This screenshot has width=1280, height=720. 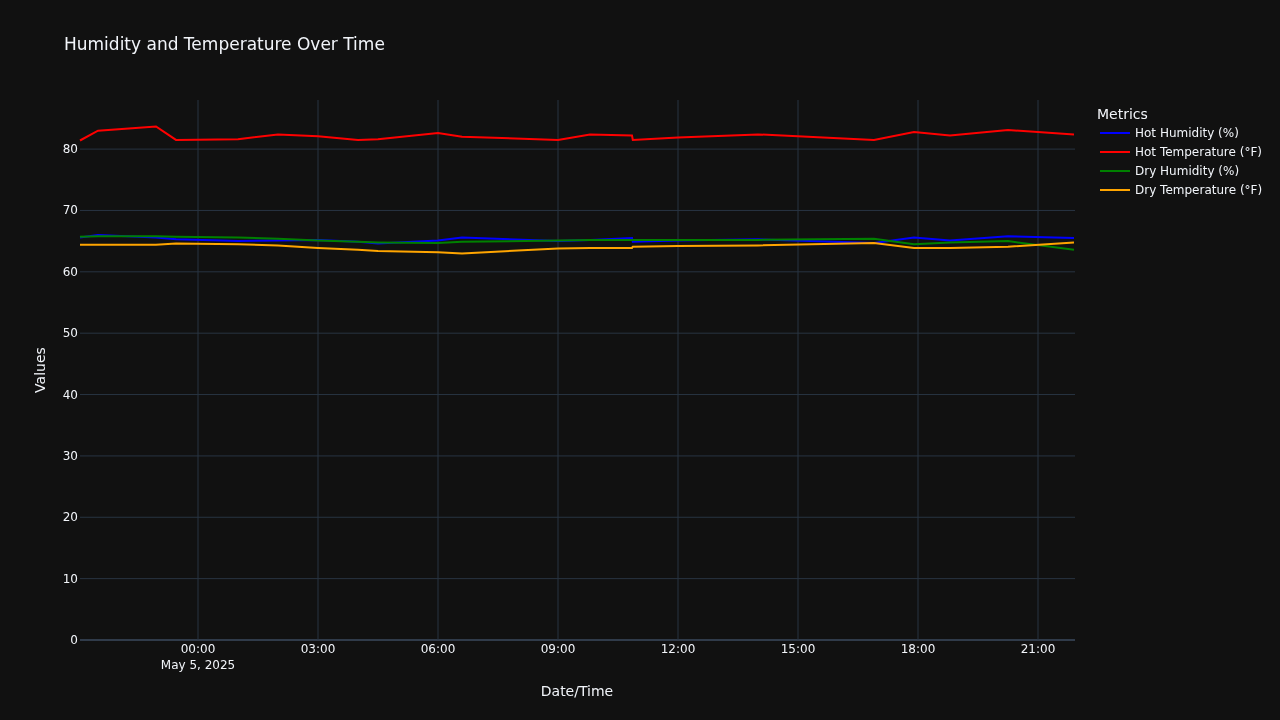 I want to click on y-tick-label: 30, so click(x=70, y=455).